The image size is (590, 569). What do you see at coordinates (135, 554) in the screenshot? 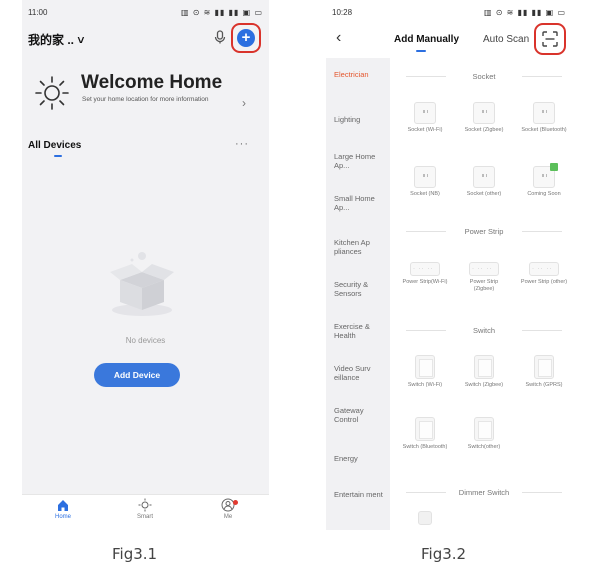
I see `figure-caption-1: Fig3.1` at bounding box center [135, 554].